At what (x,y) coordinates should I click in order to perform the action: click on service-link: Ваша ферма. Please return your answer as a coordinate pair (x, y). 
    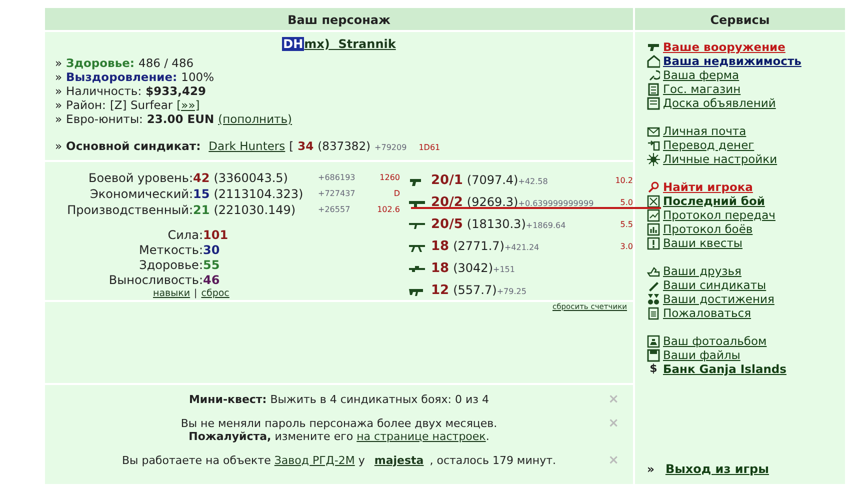
    Looking at the image, I should click on (701, 75).